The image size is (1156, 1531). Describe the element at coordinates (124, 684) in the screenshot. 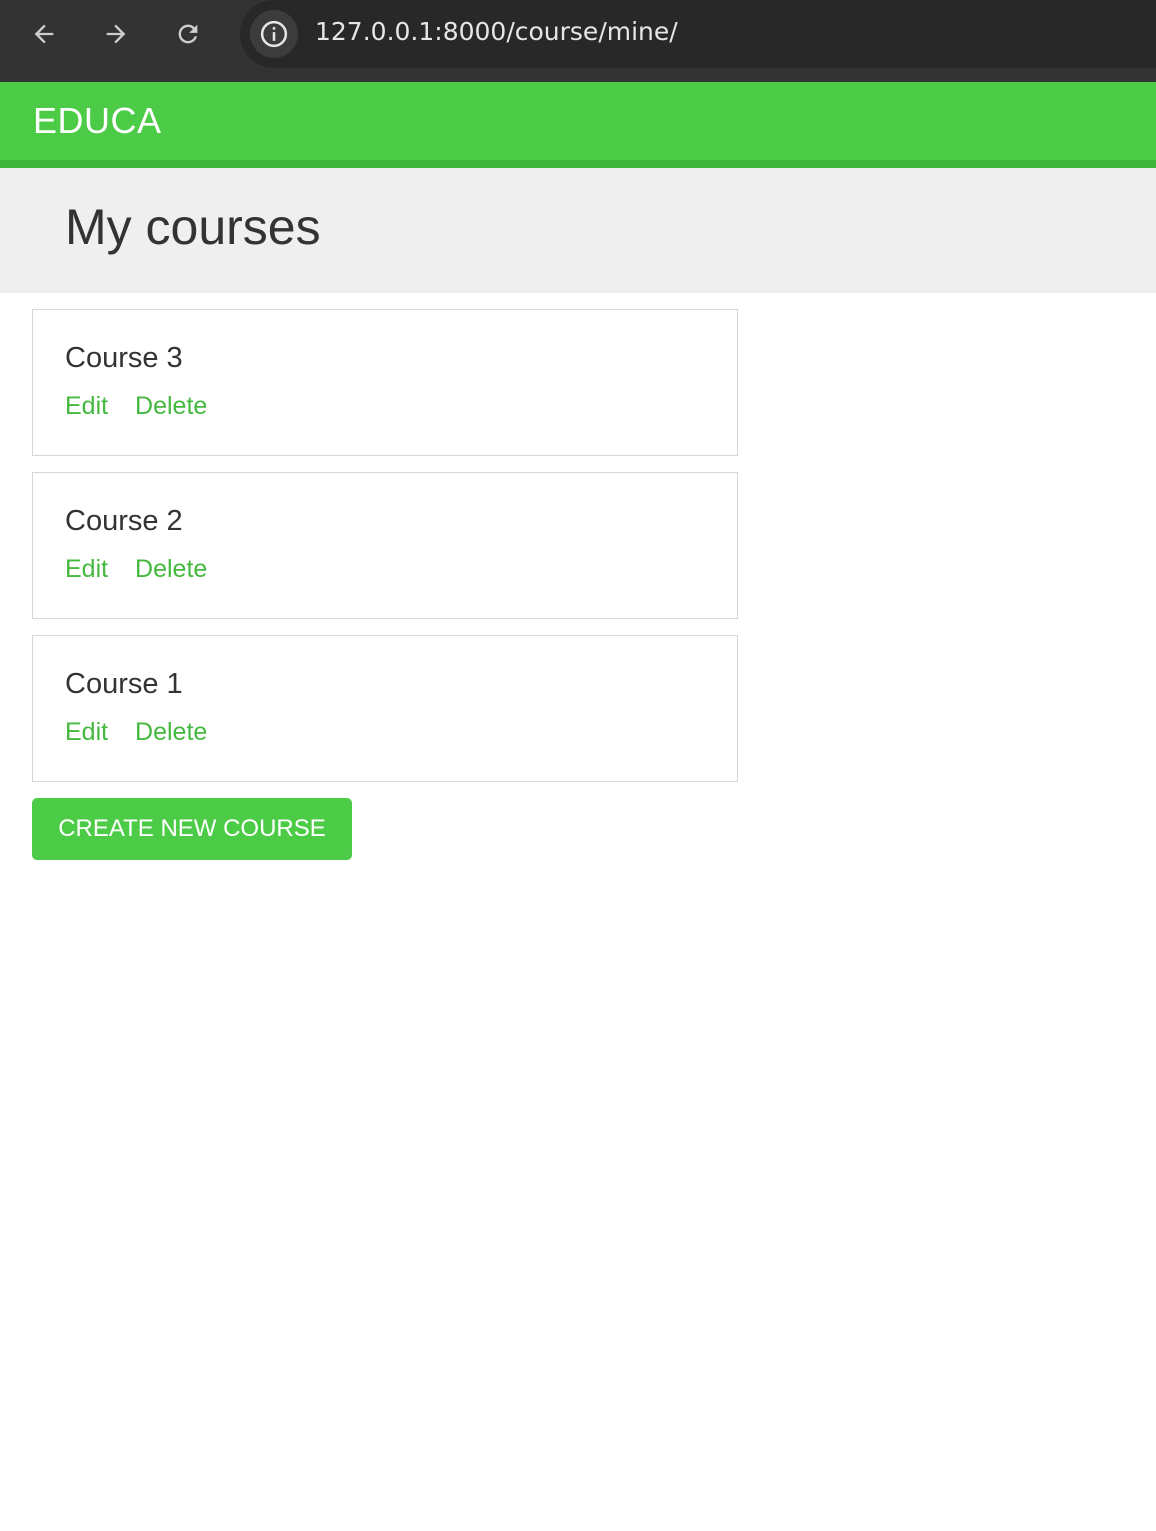

I see `course-title: Course 1` at that location.